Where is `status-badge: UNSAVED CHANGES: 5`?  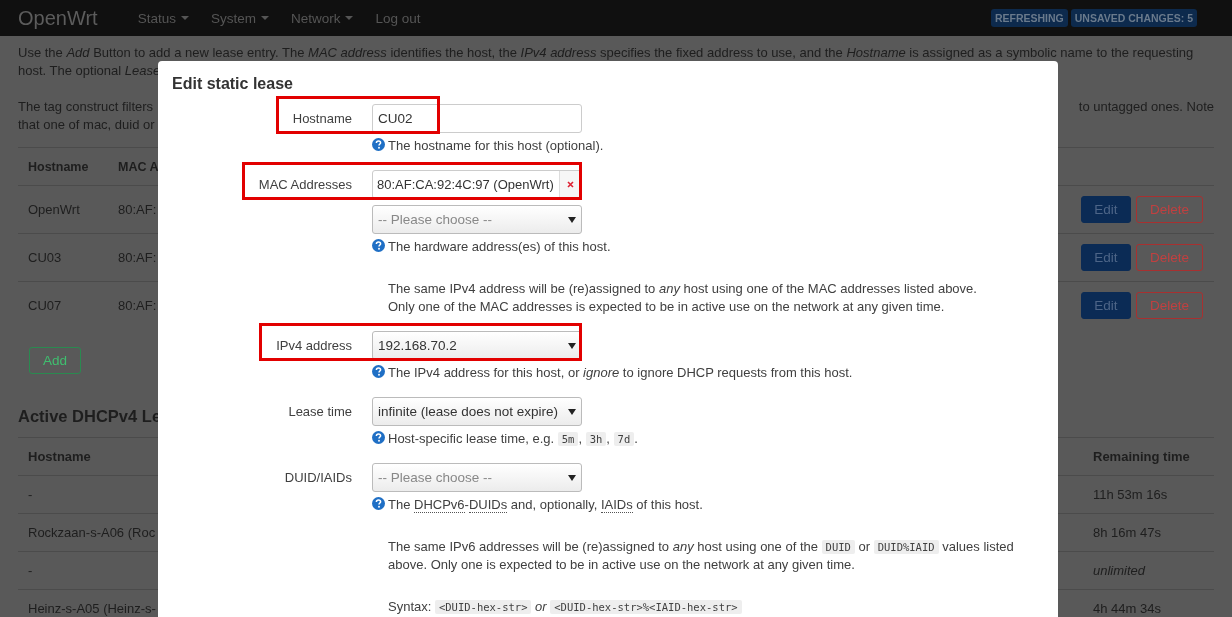 status-badge: UNSAVED CHANGES: 5 is located at coordinates (1133, 18).